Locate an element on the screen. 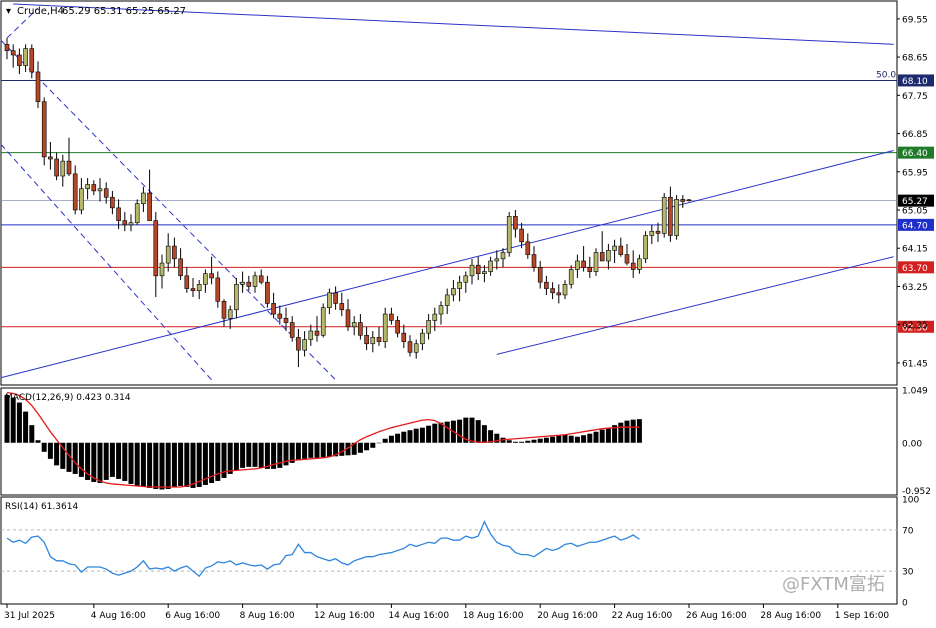 The image size is (936, 628). price-tick-label: 62.35 is located at coordinates (915, 326).